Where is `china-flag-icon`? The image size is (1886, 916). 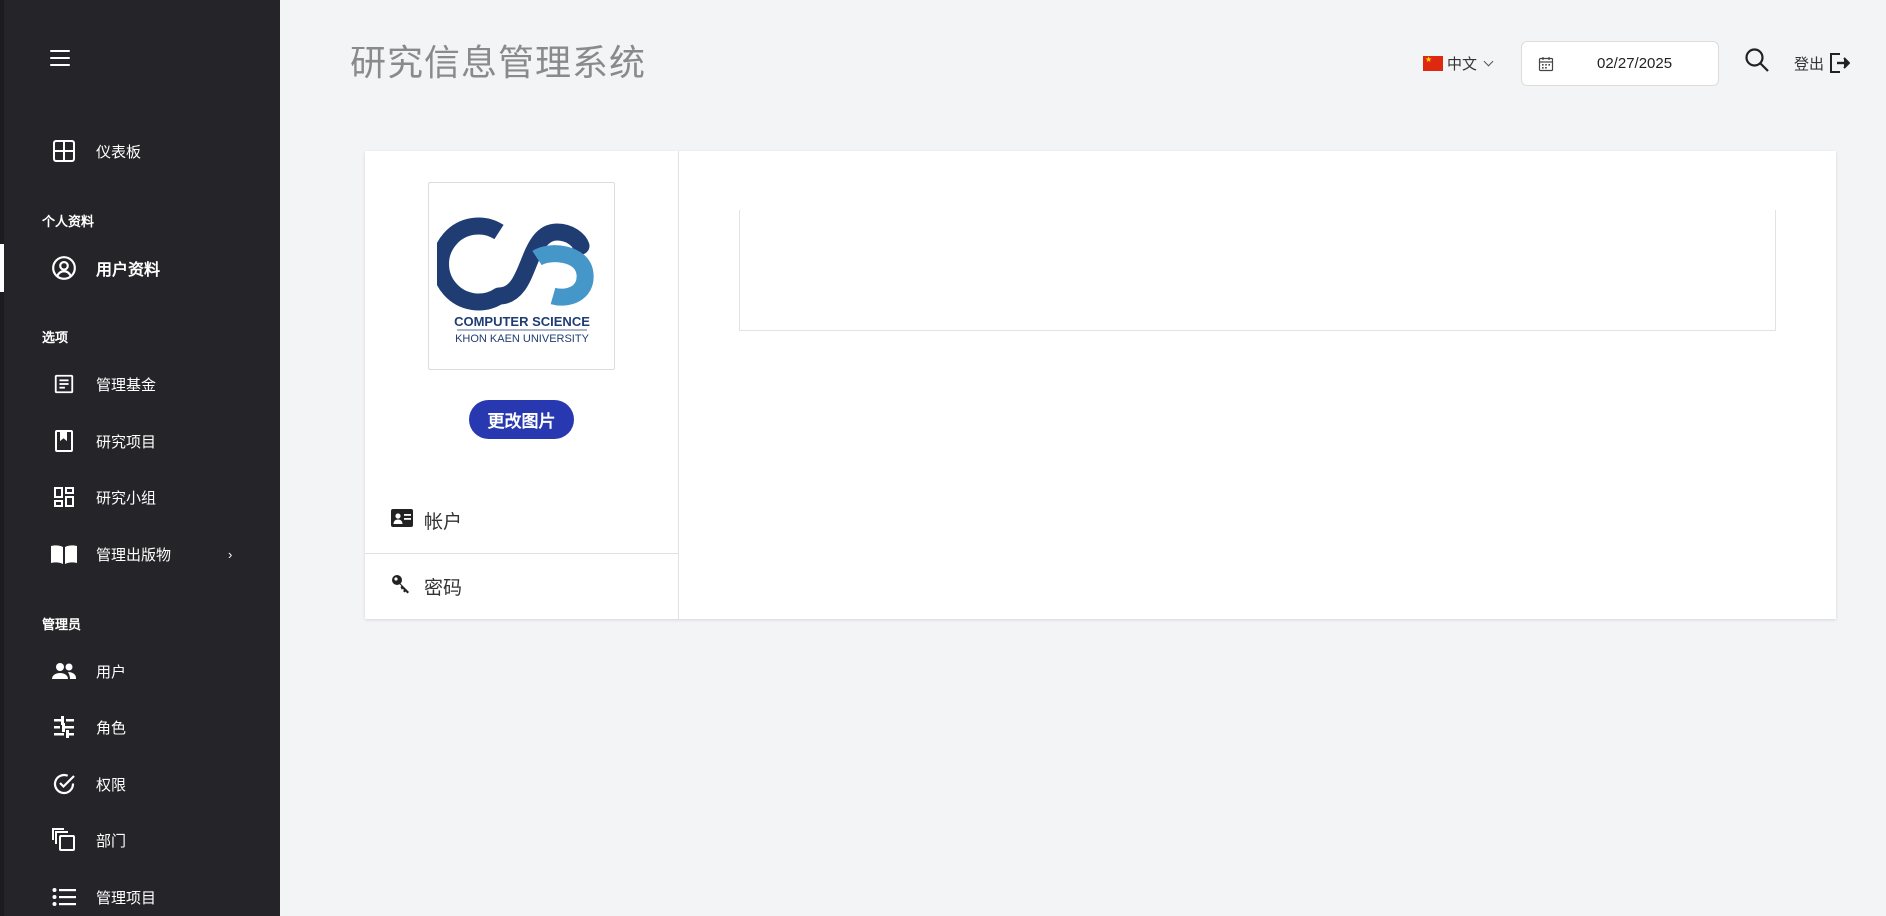
china-flag-icon is located at coordinates (1433, 63).